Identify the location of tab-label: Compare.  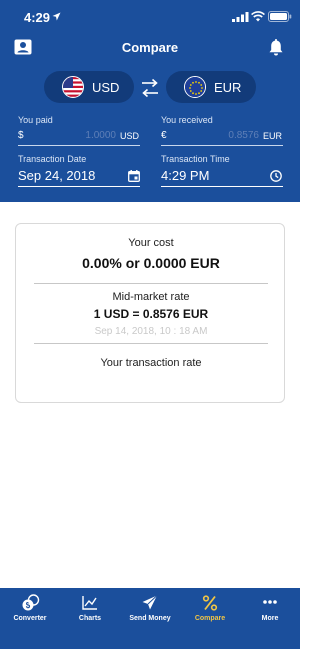
(210, 618).